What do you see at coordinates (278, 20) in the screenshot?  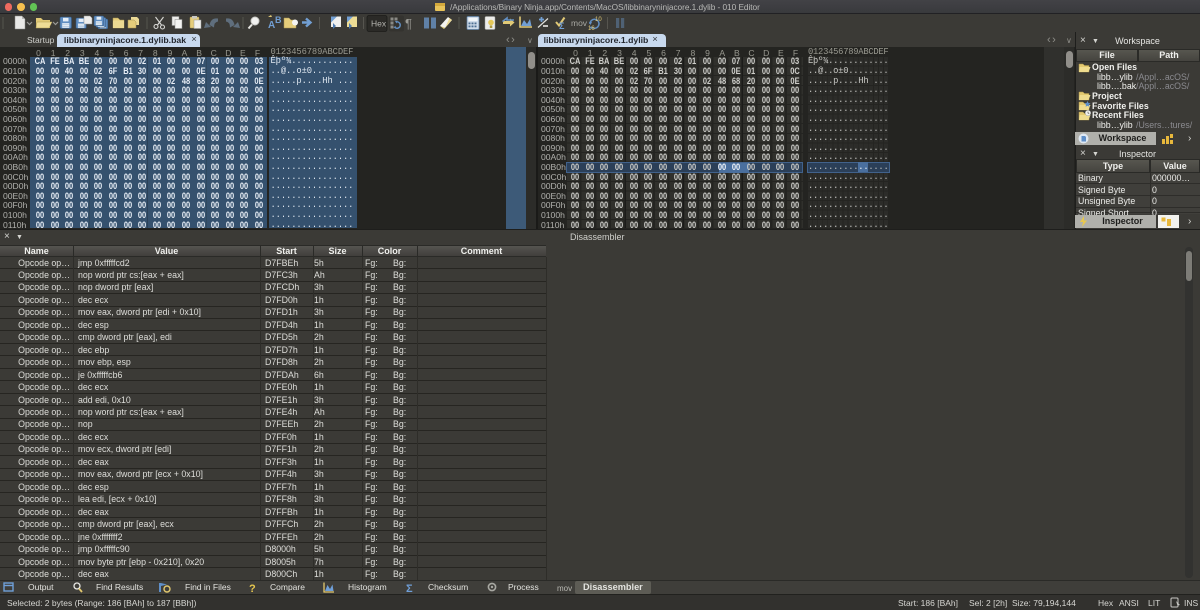 I see `svg-text: B` at bounding box center [278, 20].